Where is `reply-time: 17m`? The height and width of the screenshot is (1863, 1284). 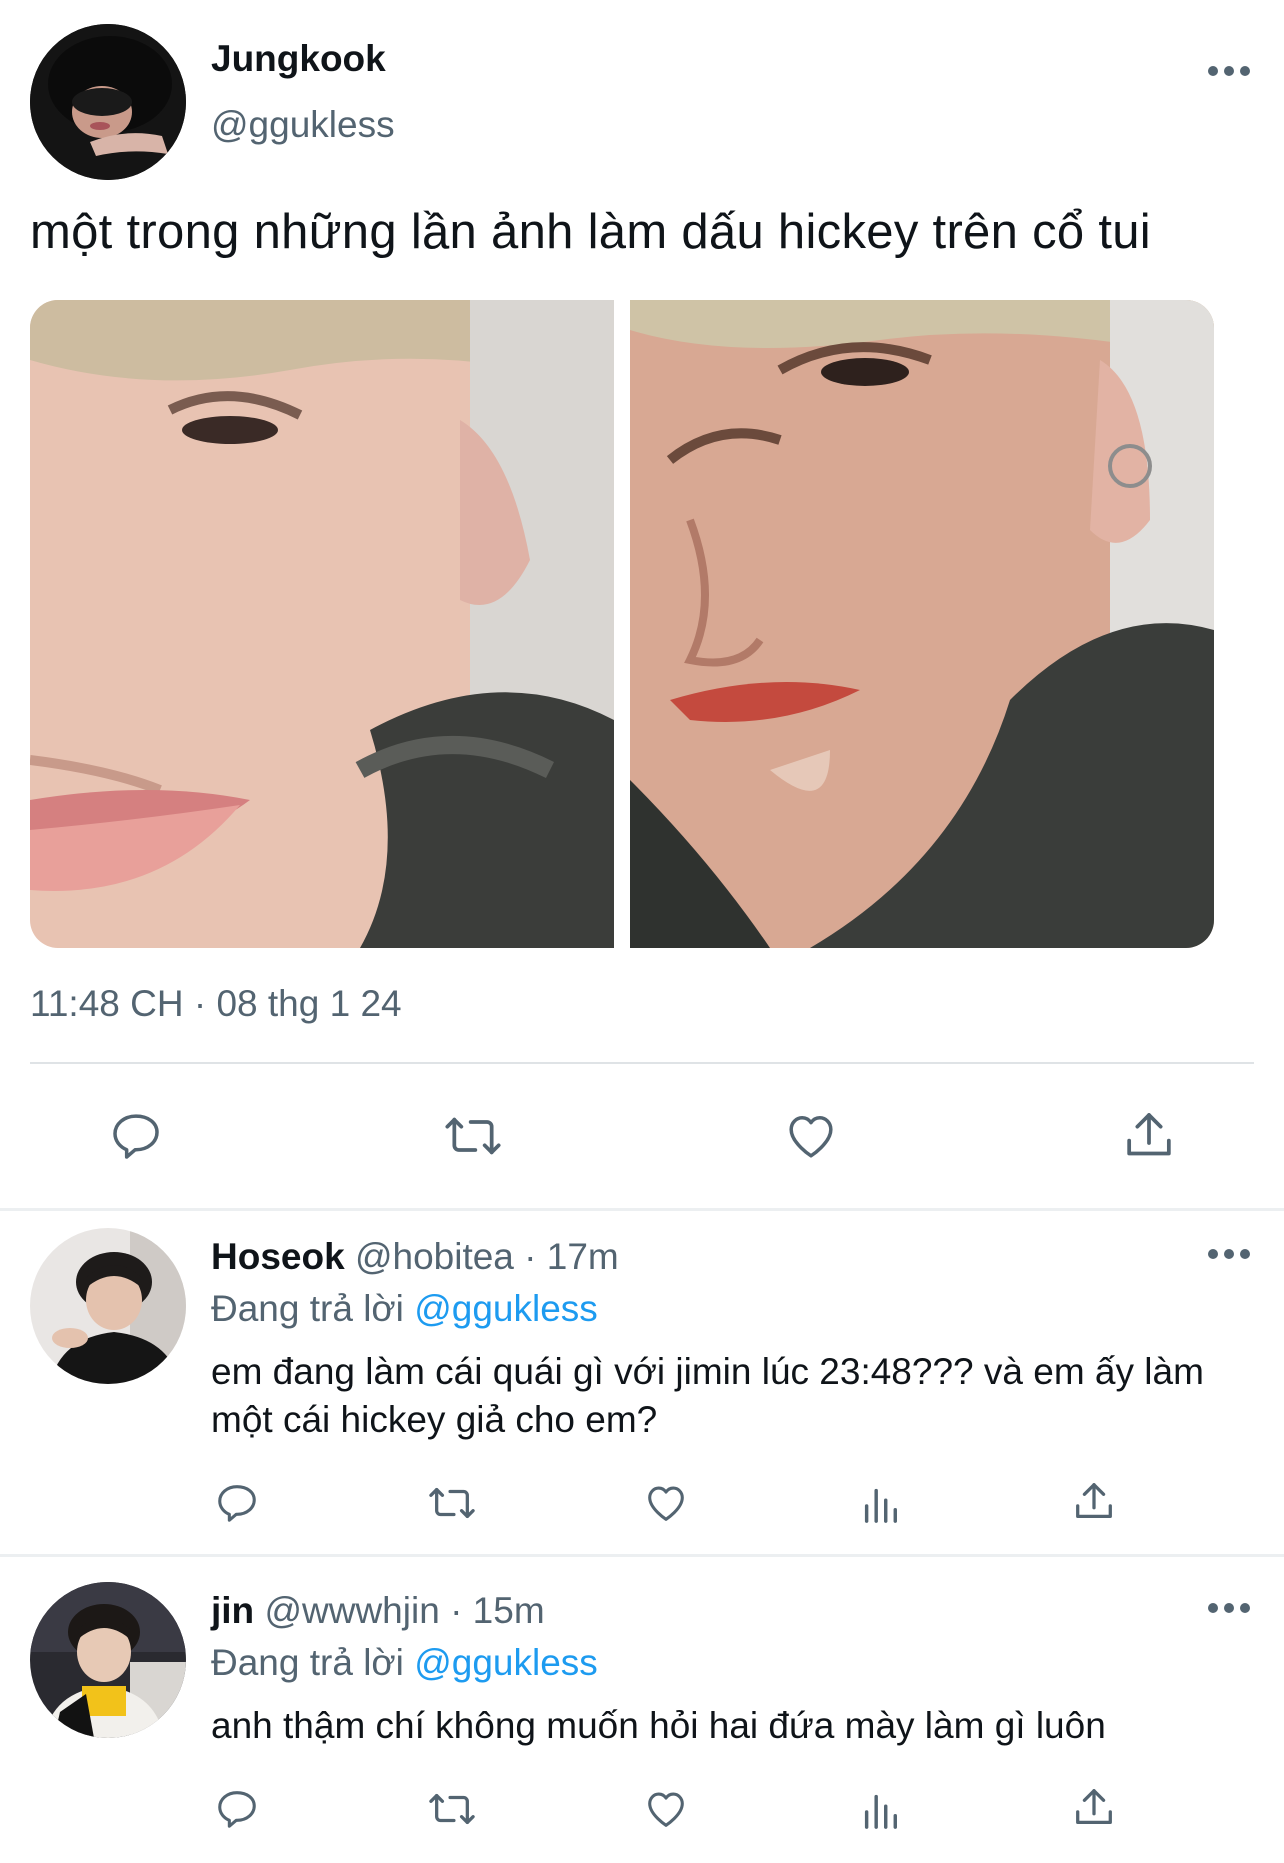
reply-time: 17m is located at coordinates (583, 1256).